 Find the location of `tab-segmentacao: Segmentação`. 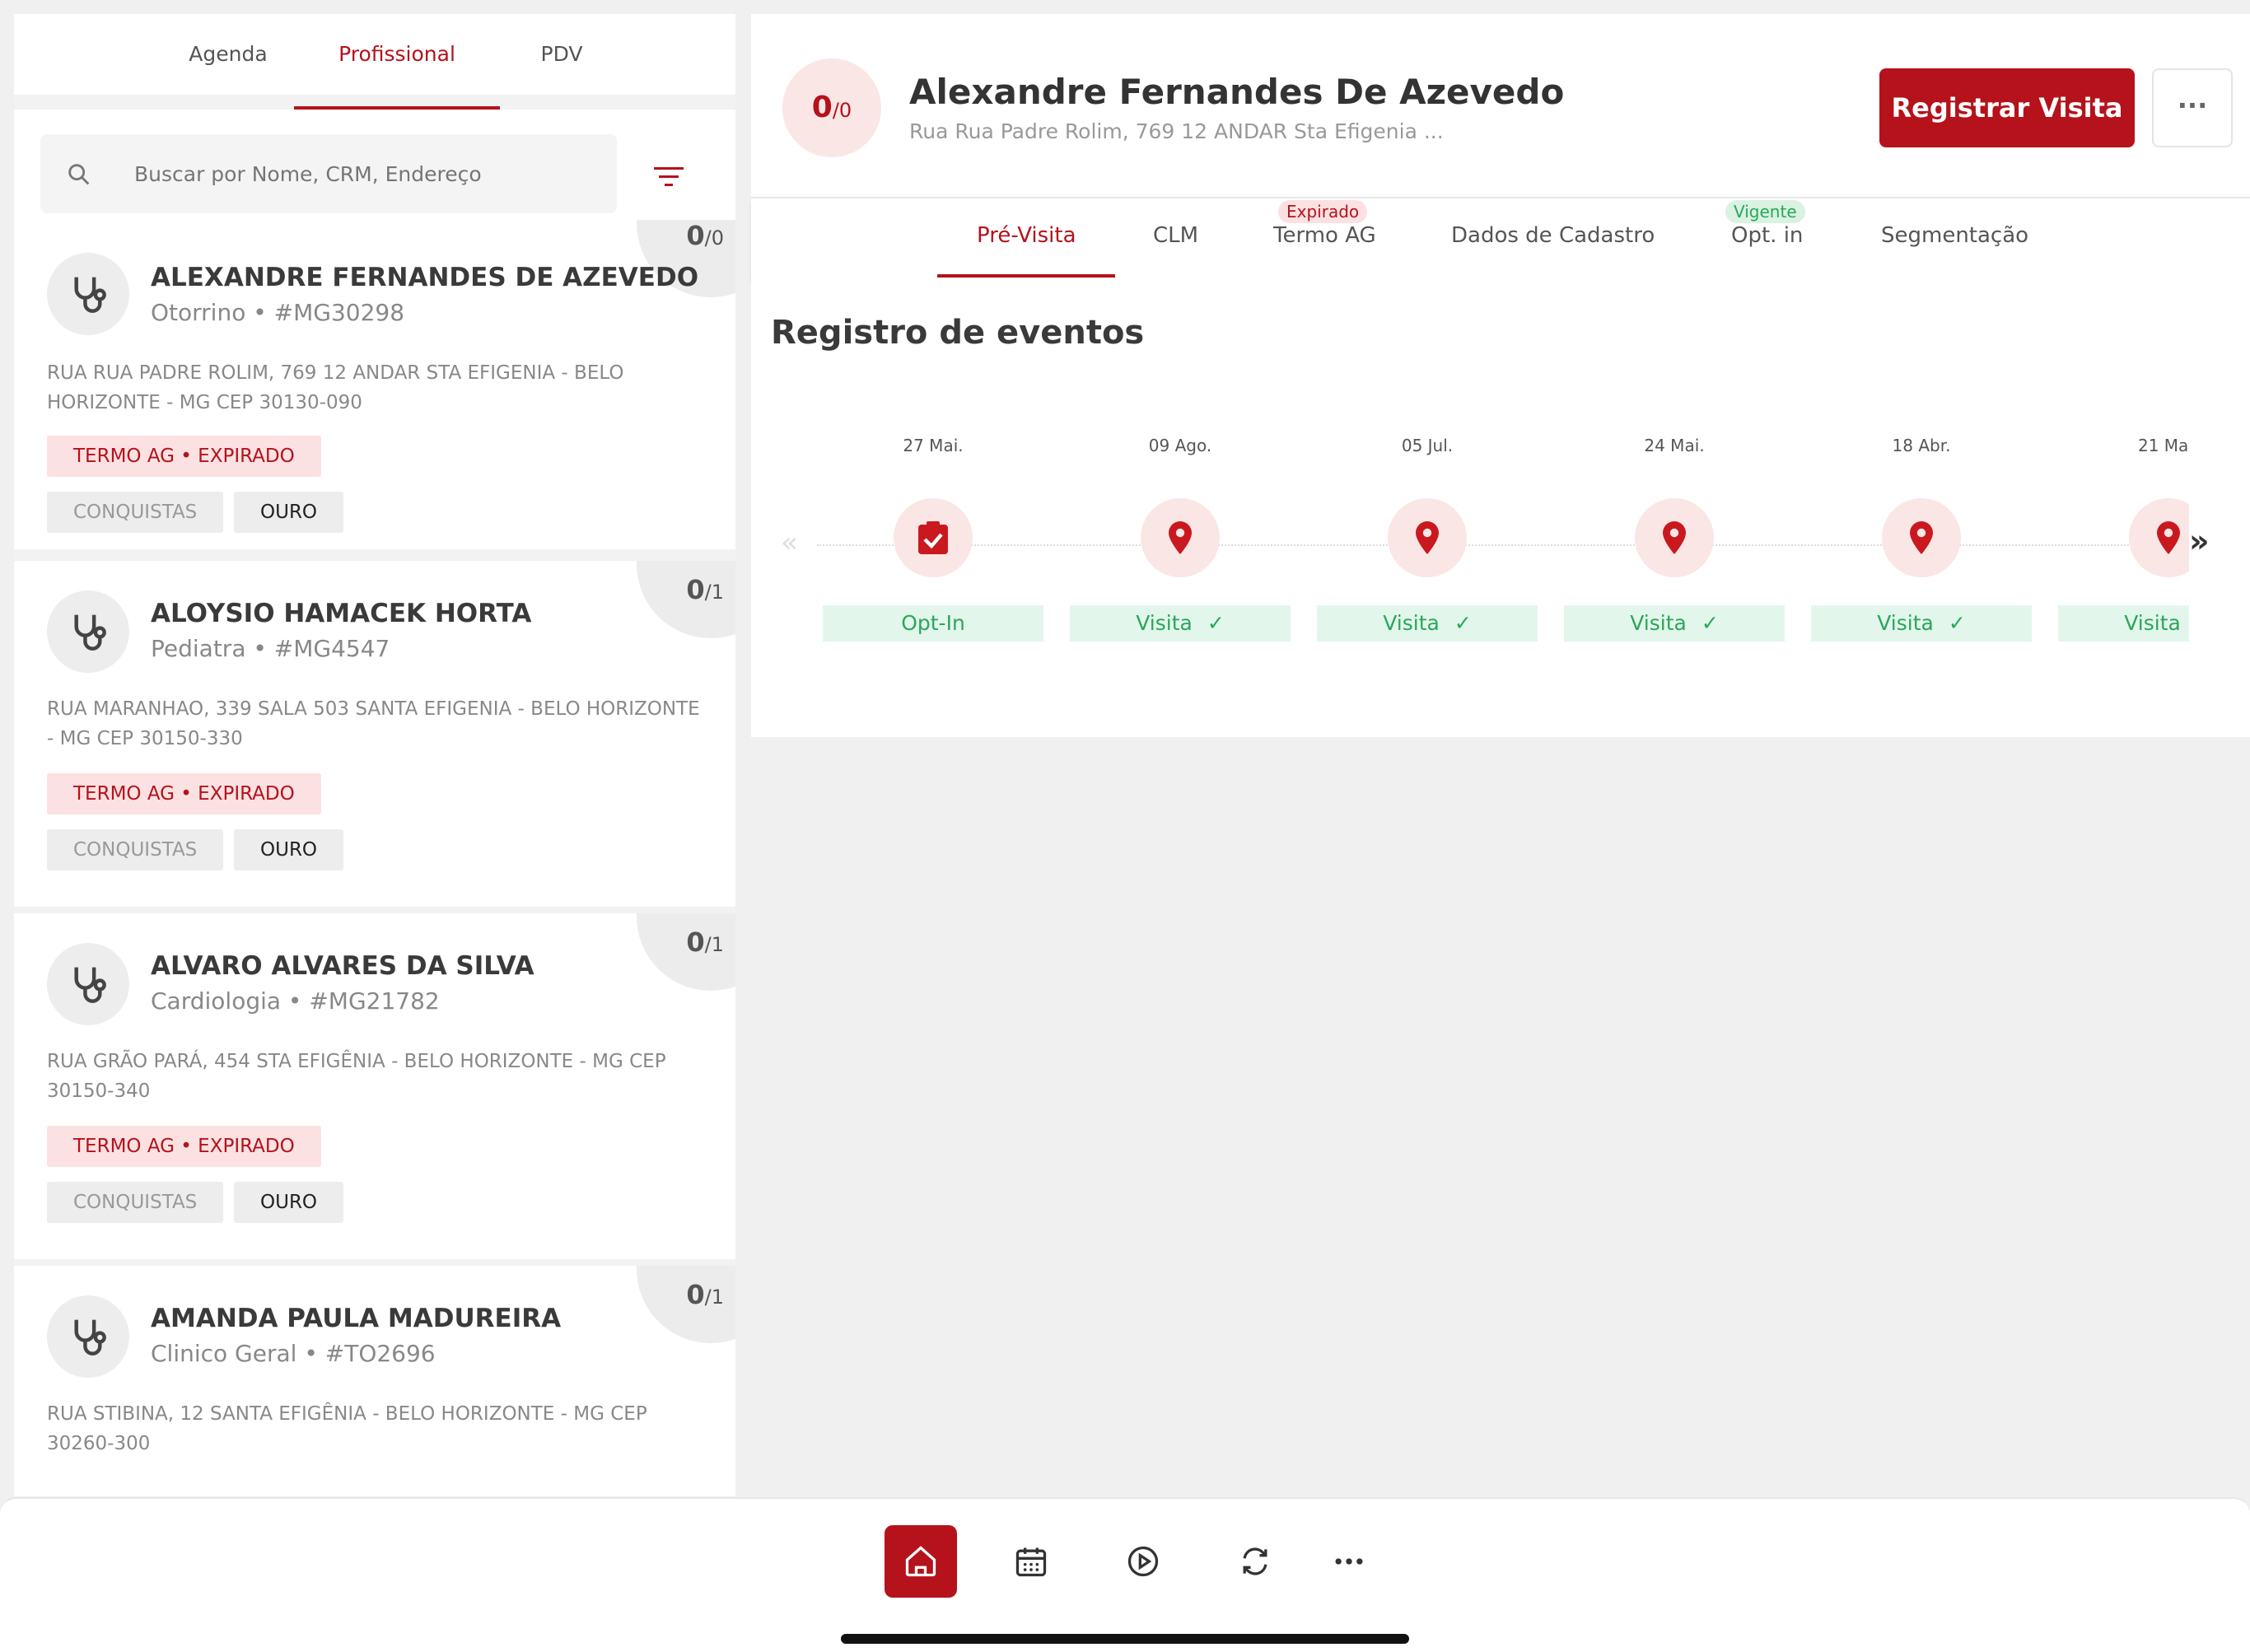

tab-segmentacao: Segmentação is located at coordinates (1955, 235).